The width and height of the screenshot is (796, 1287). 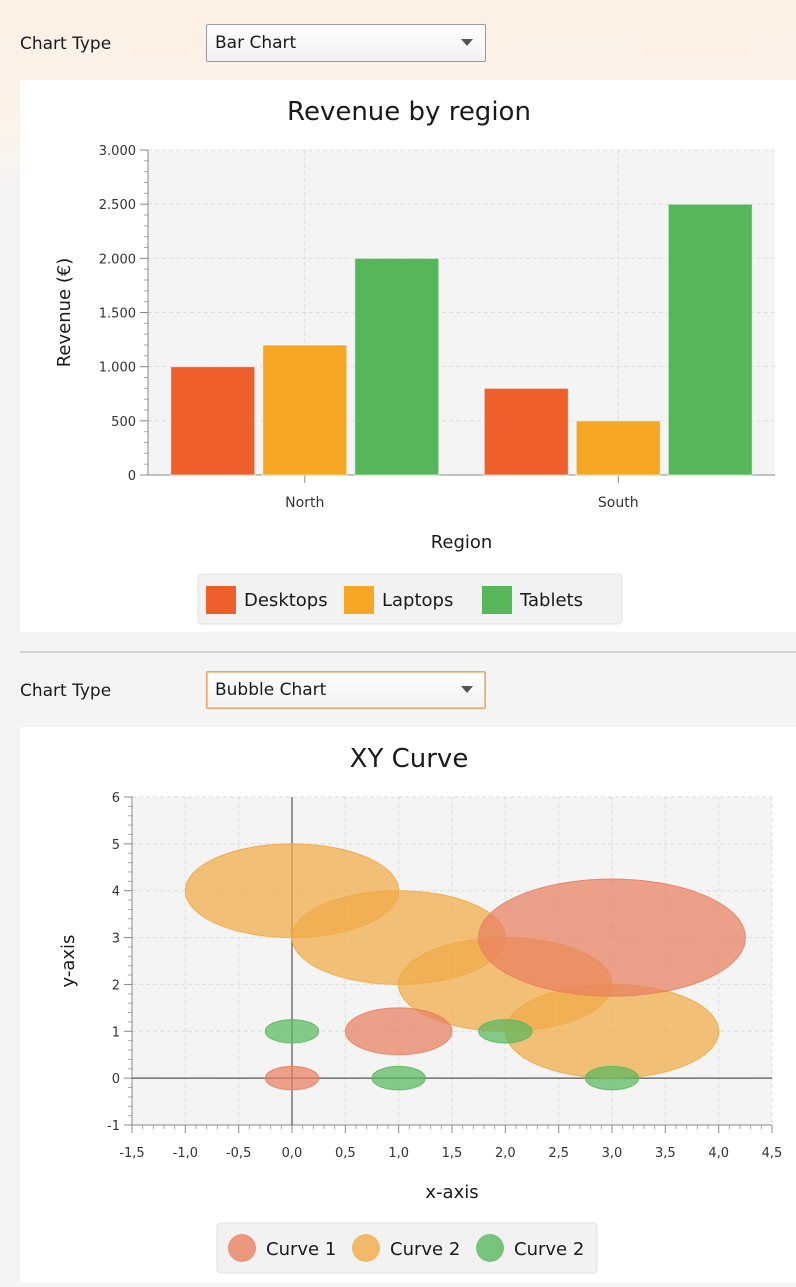 What do you see at coordinates (417, 600) in the screenshot?
I see `legend-label-laptops: Laptops` at bounding box center [417, 600].